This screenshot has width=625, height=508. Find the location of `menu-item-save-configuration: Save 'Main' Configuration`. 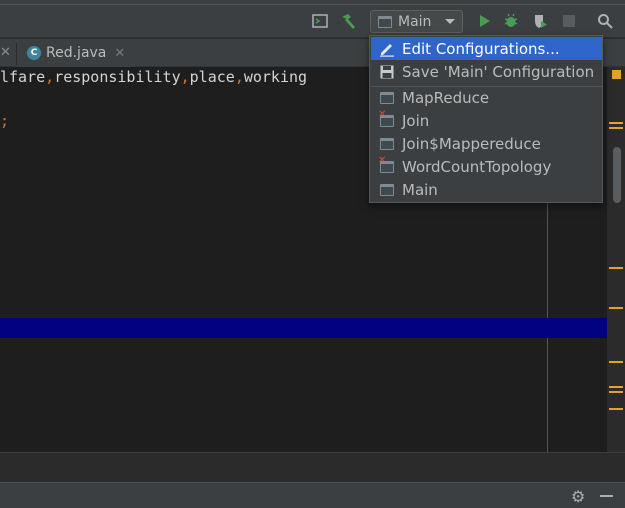

menu-item-save-configuration: Save 'Main' Configuration is located at coordinates (486, 71).